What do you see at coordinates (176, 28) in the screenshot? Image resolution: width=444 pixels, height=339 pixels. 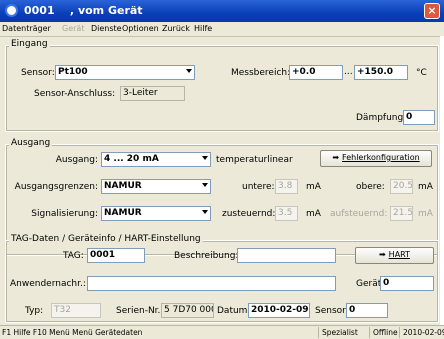 I see `menu-zurueck: Zurück` at bounding box center [176, 28].